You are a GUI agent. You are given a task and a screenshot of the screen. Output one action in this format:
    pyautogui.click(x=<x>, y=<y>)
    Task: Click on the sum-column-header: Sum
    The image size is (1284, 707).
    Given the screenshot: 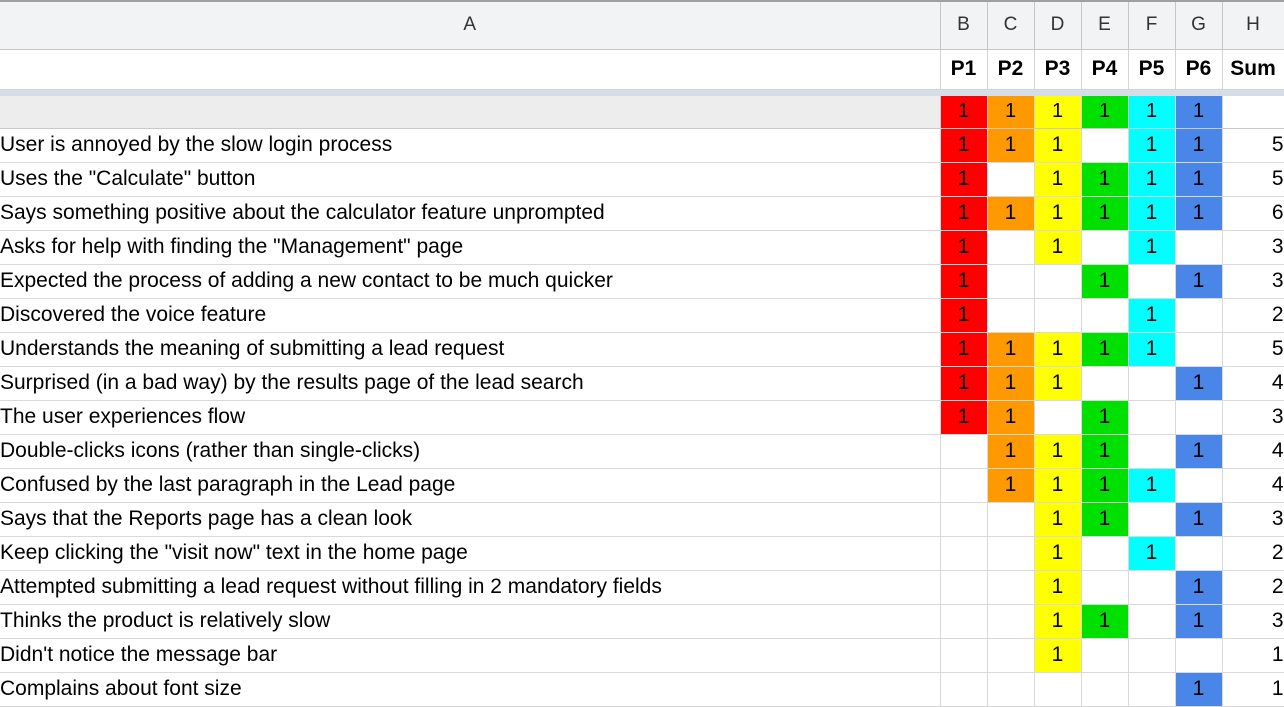 What is the action you would take?
    pyautogui.click(x=1253, y=69)
    